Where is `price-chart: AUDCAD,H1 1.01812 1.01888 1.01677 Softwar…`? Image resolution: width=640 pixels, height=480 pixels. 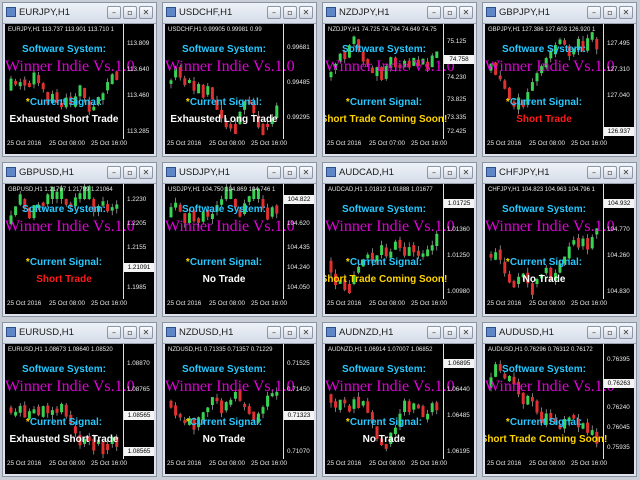 price-chart: AUDCAD,H1 1.01812 1.01888 1.01677 Softwar… is located at coordinates (399, 249).